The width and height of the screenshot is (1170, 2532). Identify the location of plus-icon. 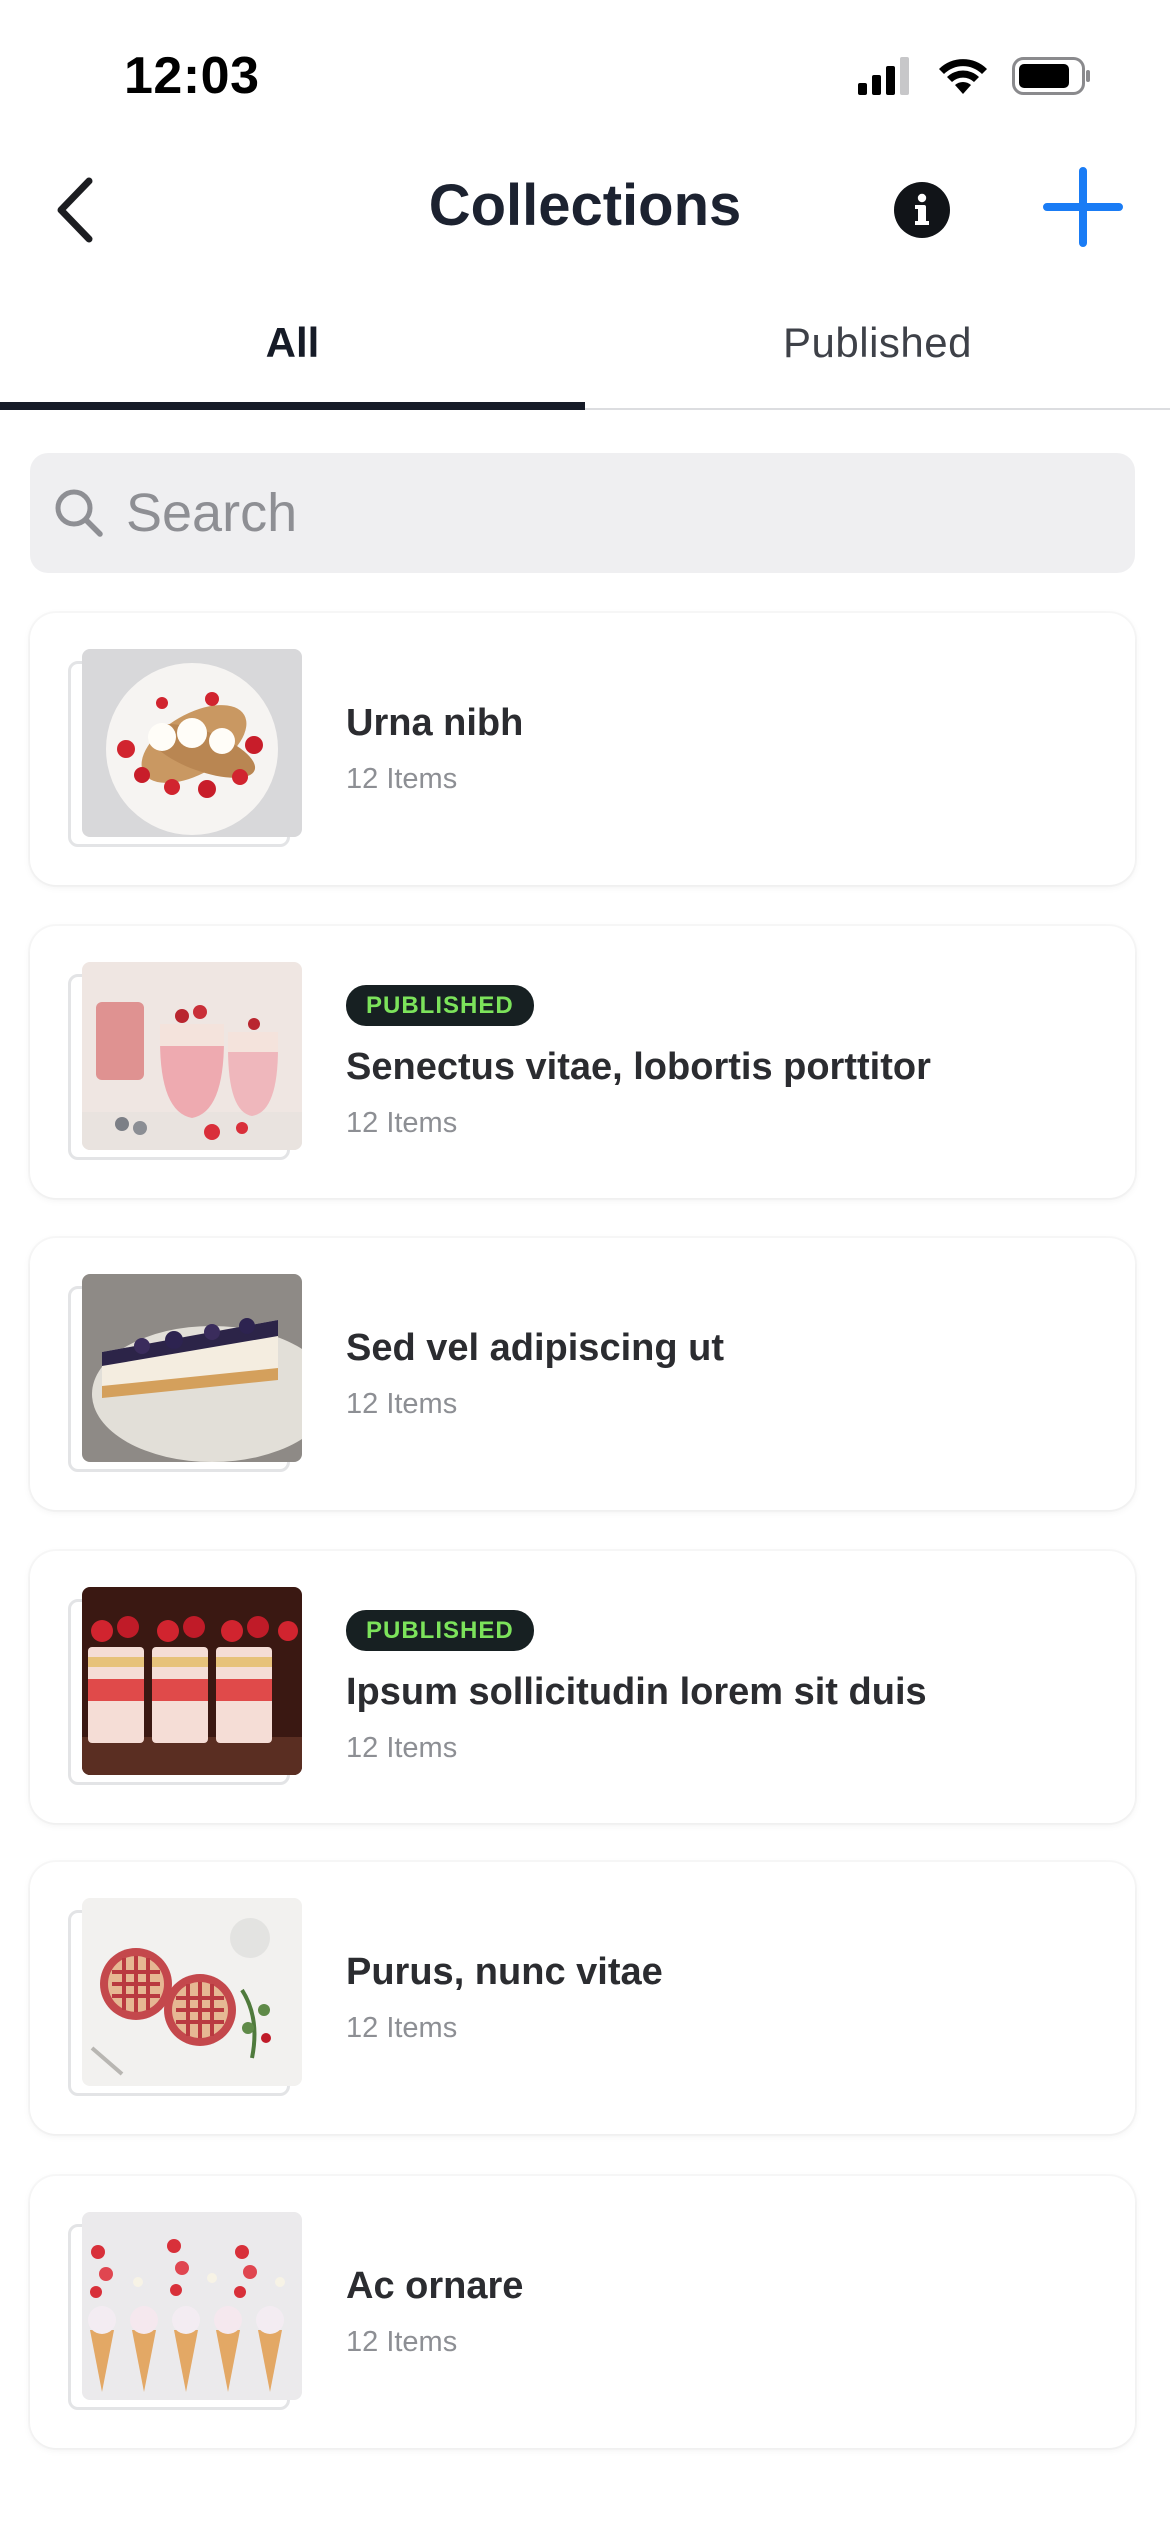
(1083, 207).